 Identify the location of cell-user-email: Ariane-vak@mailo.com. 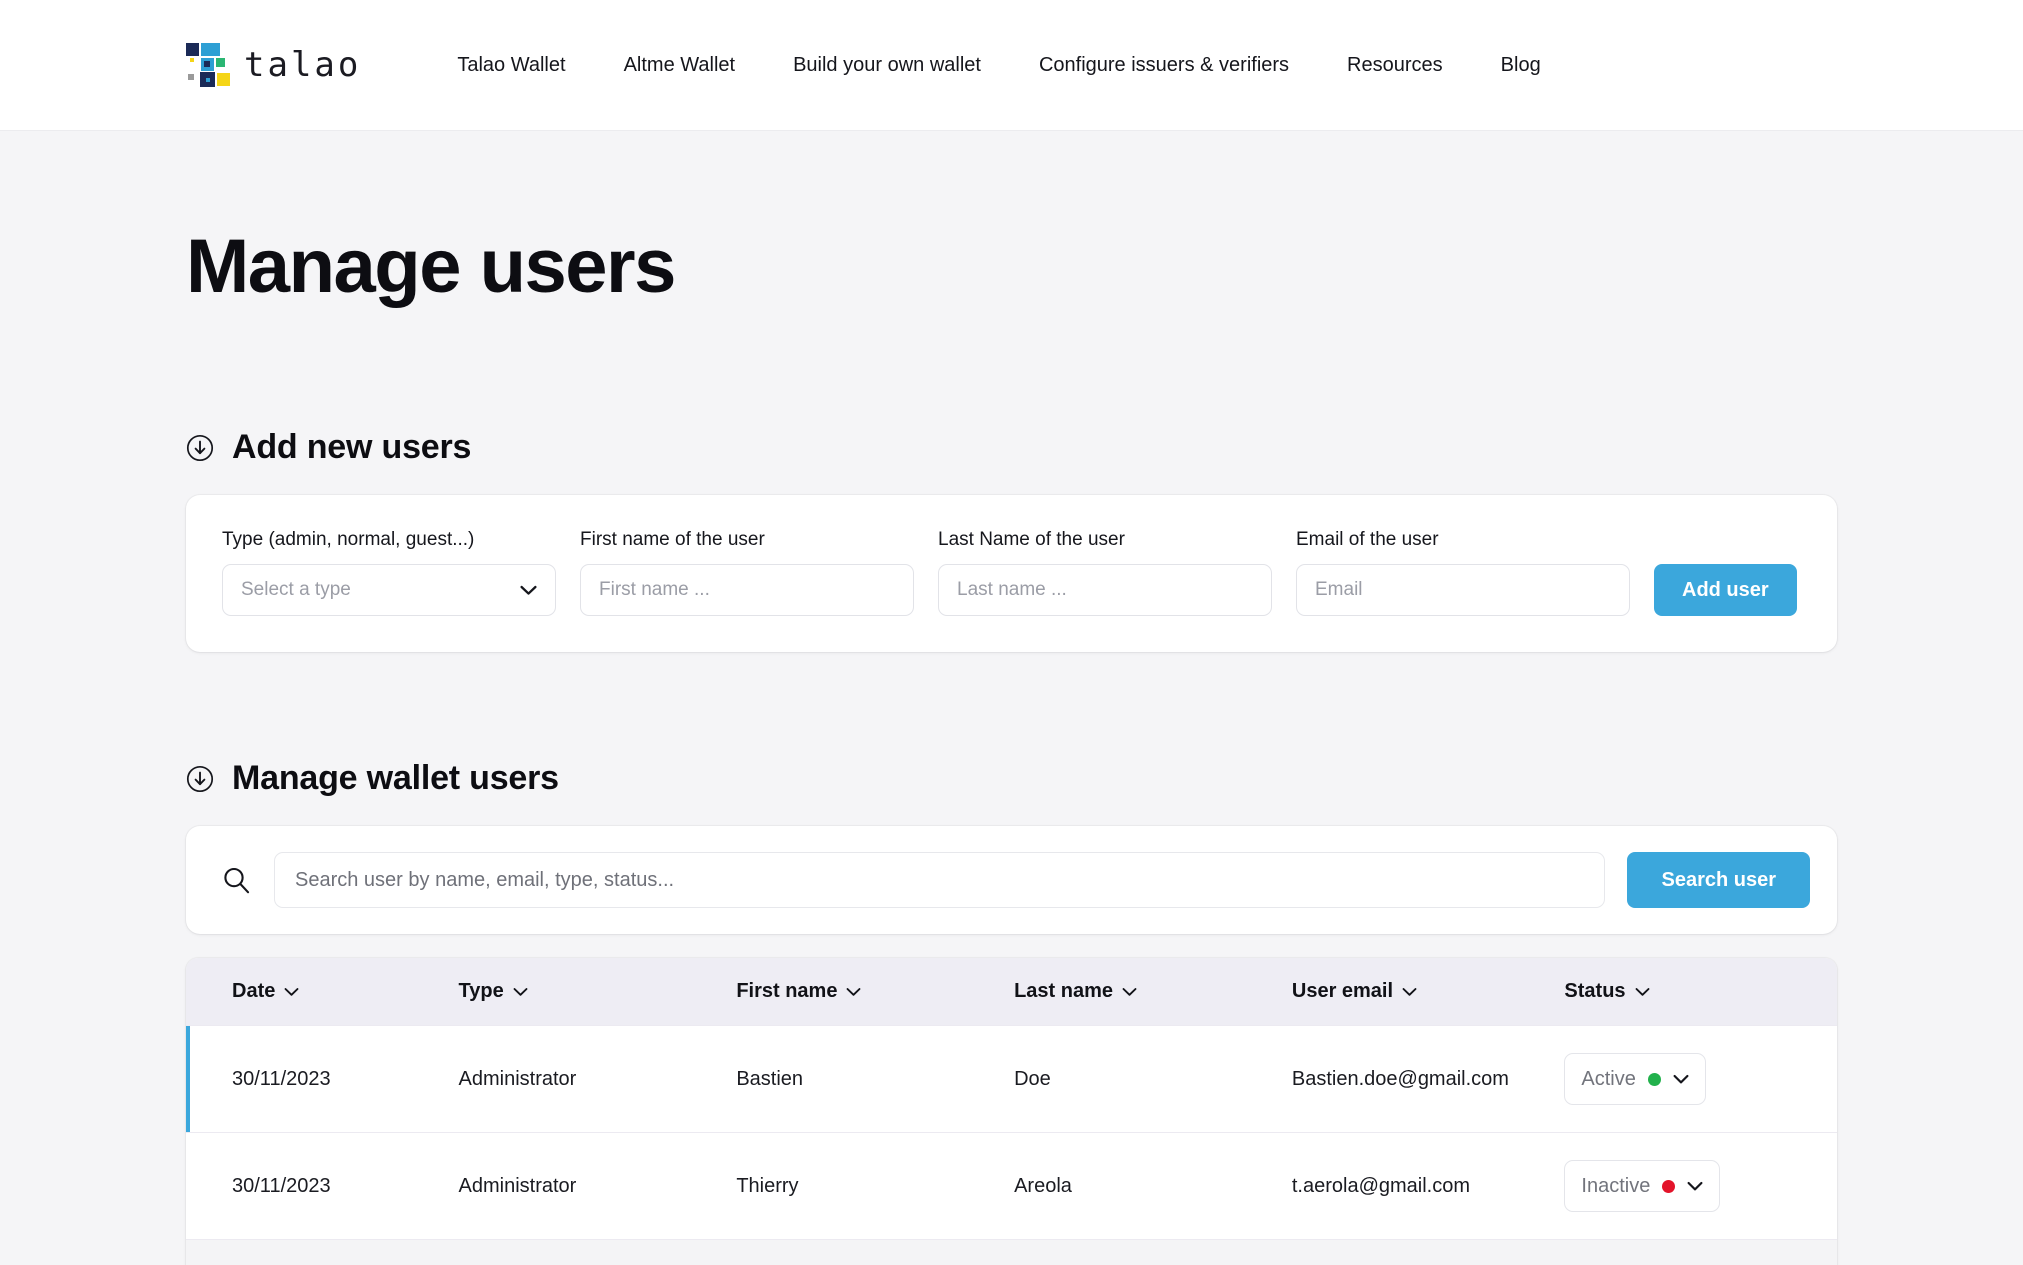
(1428, 1252).